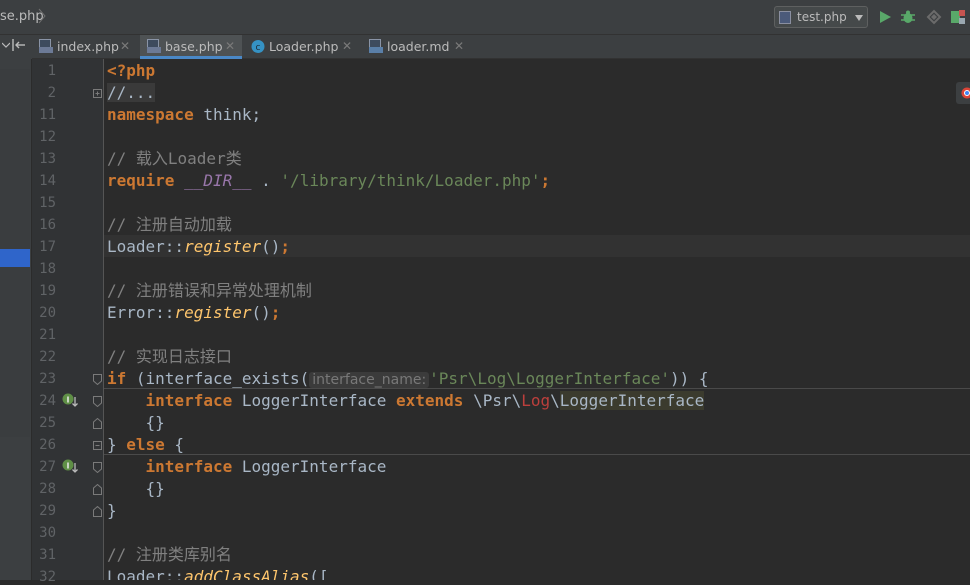  I want to click on line-number: 11, so click(44, 115).